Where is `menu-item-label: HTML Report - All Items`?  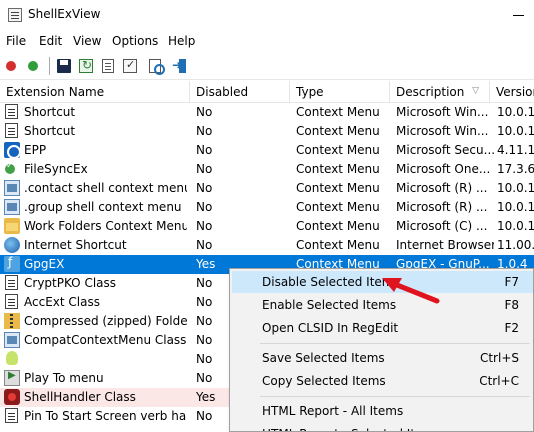 menu-item-label: HTML Report - All Items is located at coordinates (333, 411).